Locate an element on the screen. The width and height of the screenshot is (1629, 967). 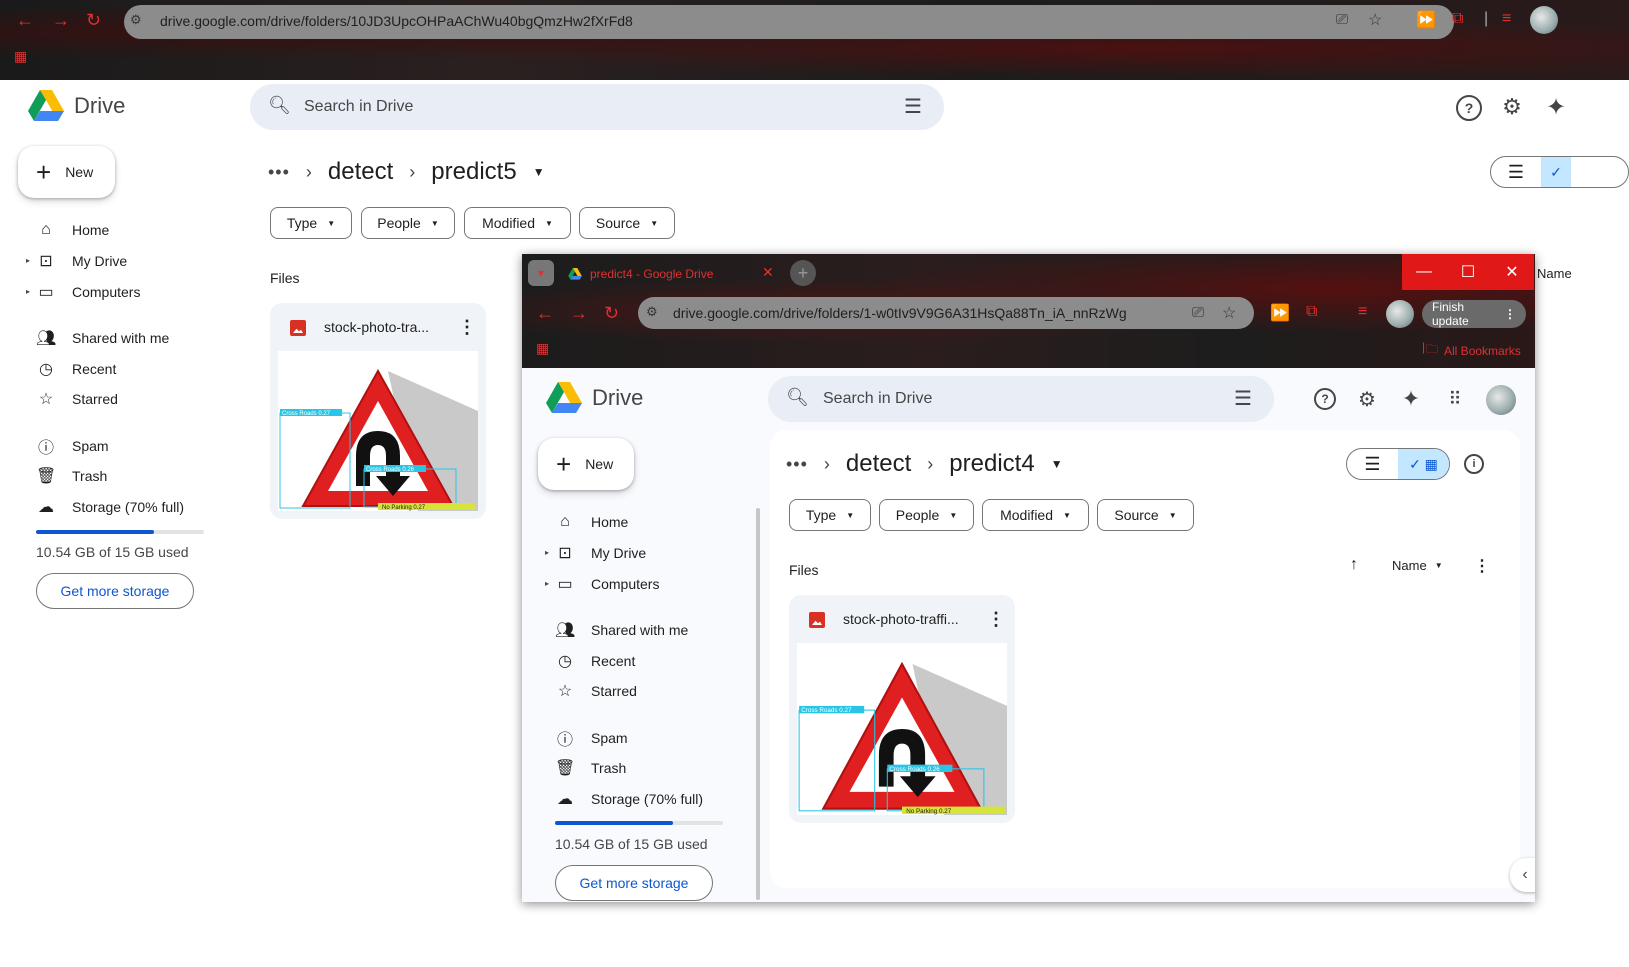
sidebar-scrollbar is located at coordinates (758, 704).